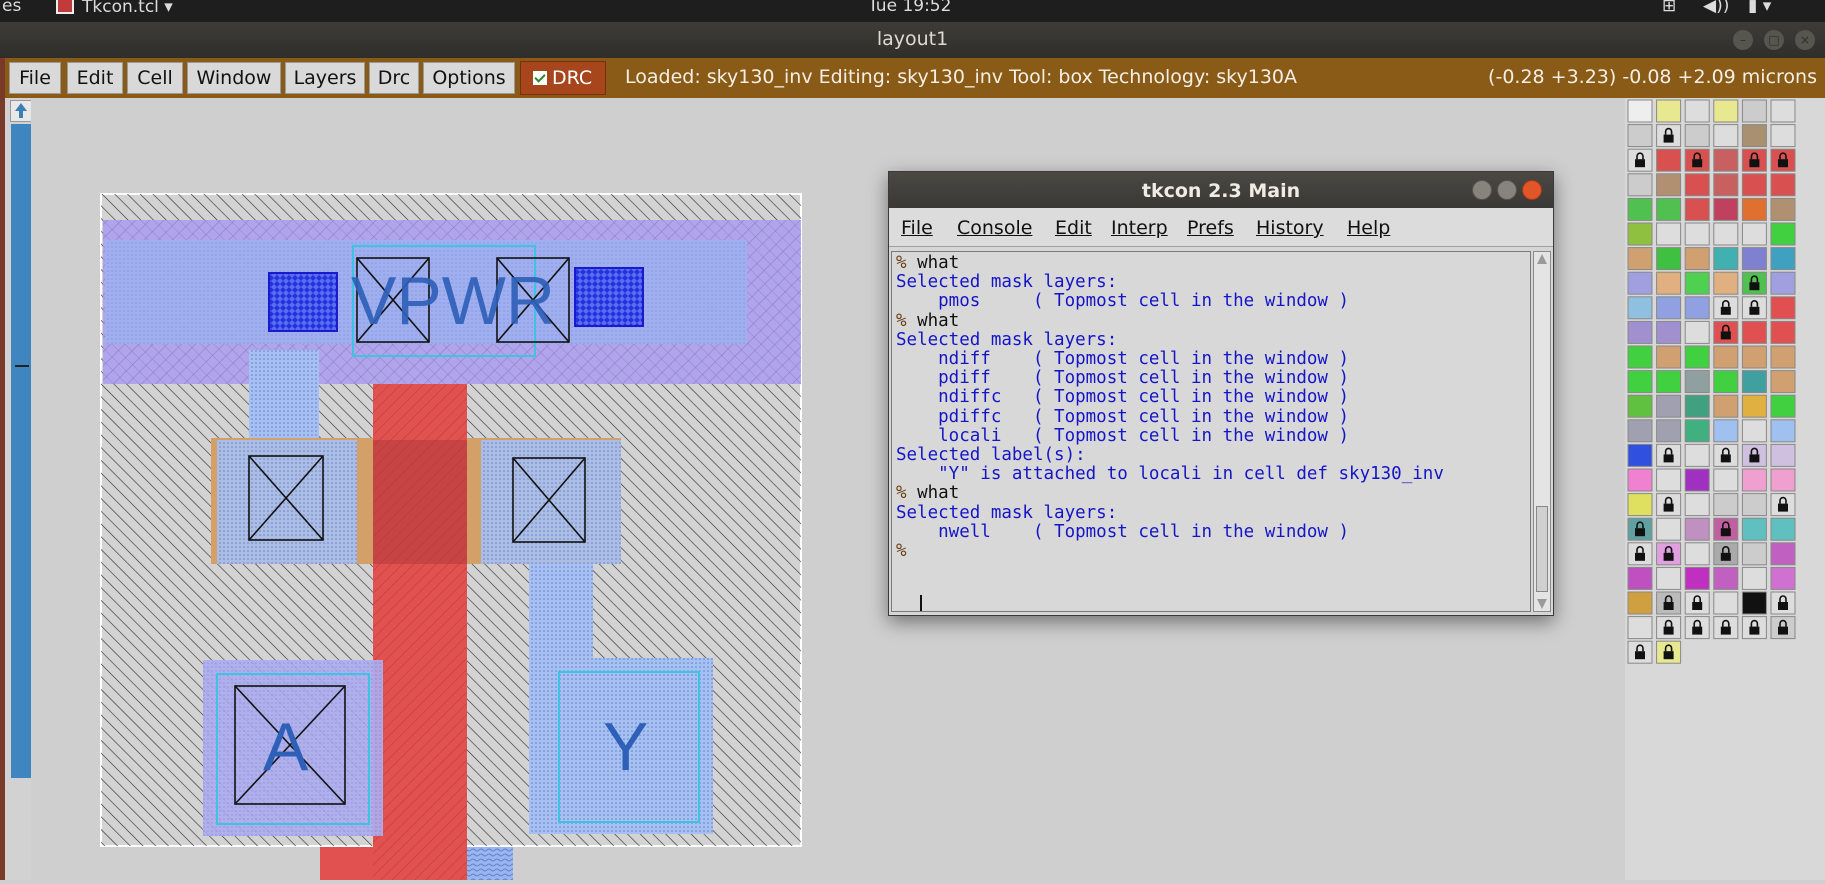 The image size is (1825, 884). I want to click on tkcon-menu-interp: Interp, so click(1139, 228).